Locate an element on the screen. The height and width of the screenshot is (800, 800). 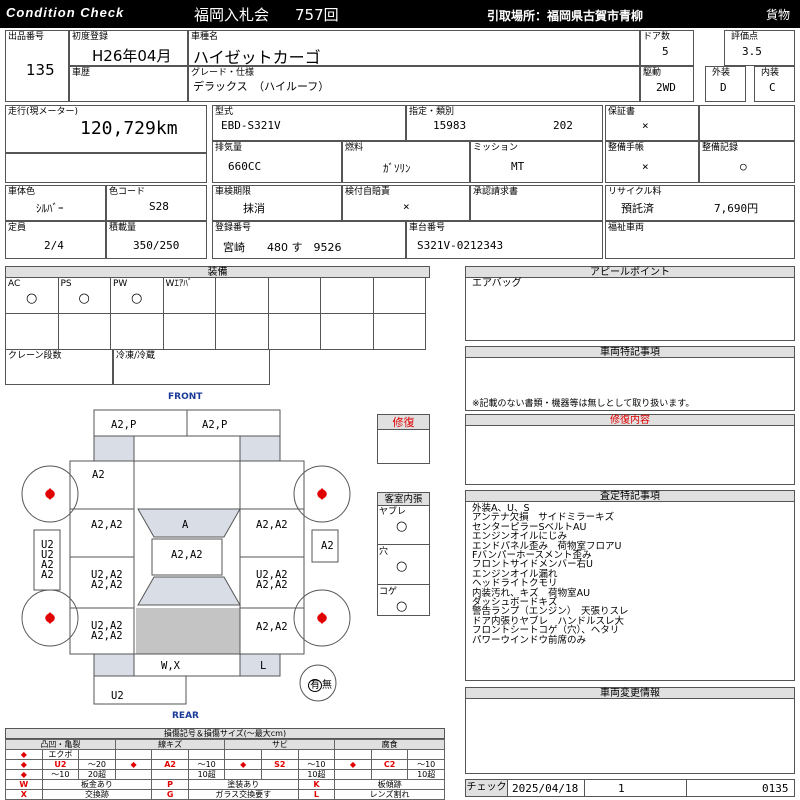
lot-number: 135 is located at coordinates (40, 70).